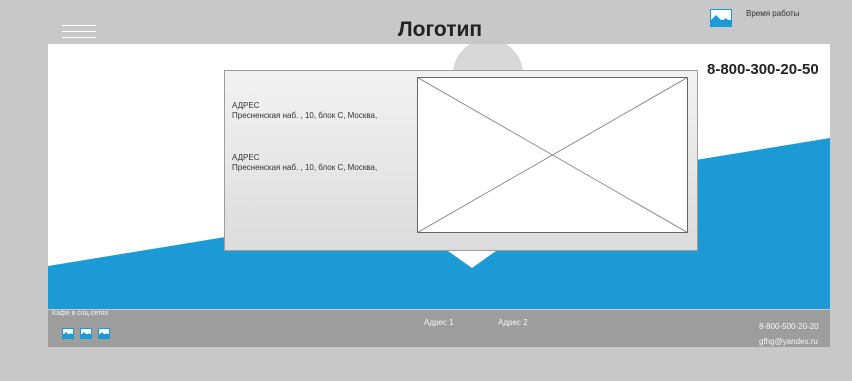 The image size is (852, 381). What do you see at coordinates (772, 13) in the screenshot?
I see `working-hours-label: Время работы` at bounding box center [772, 13].